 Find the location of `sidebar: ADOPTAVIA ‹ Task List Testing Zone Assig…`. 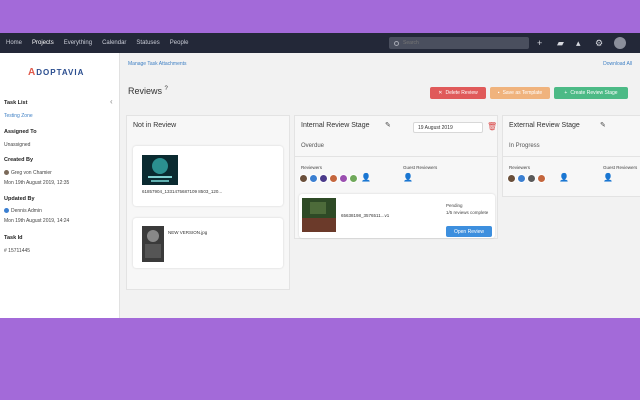

sidebar: ADOPTAVIA ‹ Task List Testing Zone Assig… is located at coordinates (60, 185).